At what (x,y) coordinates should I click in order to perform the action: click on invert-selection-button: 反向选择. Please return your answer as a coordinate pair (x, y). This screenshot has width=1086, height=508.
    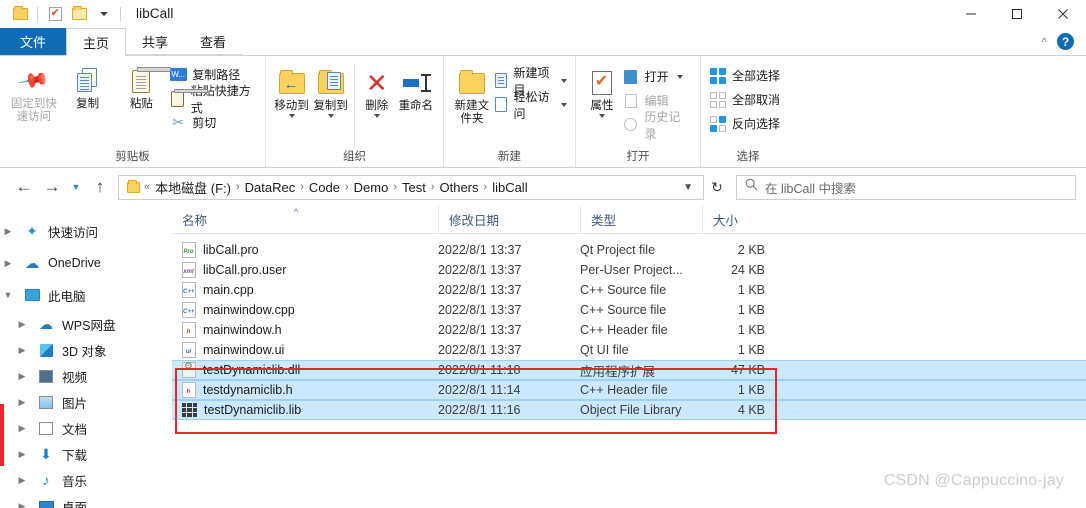
    Looking at the image, I should click on (744, 123).